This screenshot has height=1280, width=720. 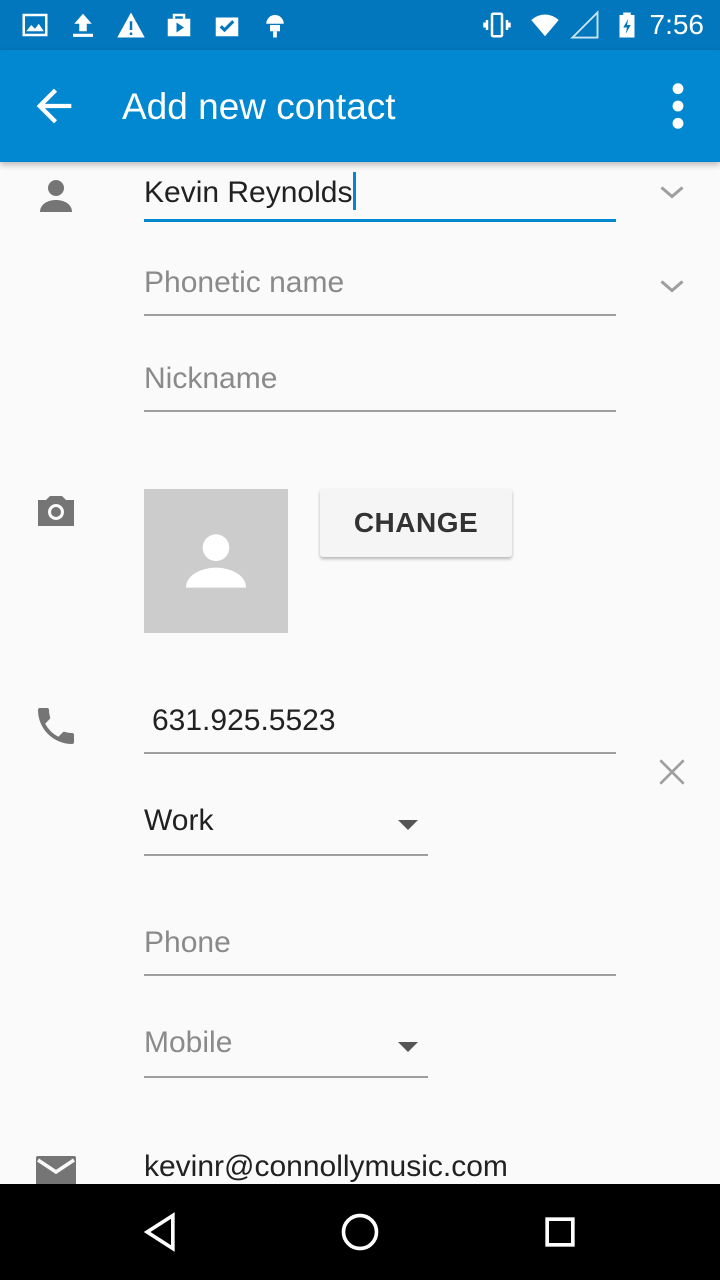 I want to click on phone-input-2: Phone, so click(x=380, y=948).